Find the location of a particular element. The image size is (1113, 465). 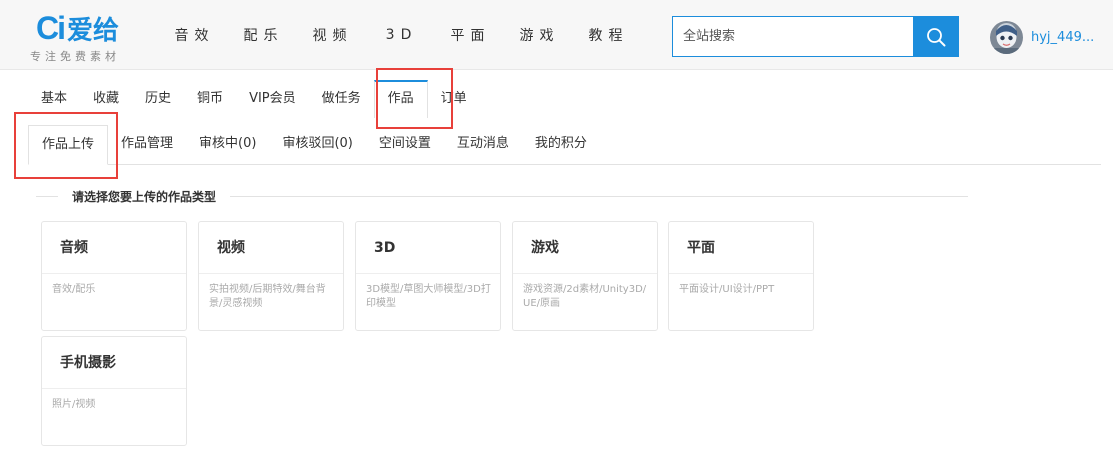

card-desc: 3D模型/草图大师模型/3D打印模型 is located at coordinates (428, 296).